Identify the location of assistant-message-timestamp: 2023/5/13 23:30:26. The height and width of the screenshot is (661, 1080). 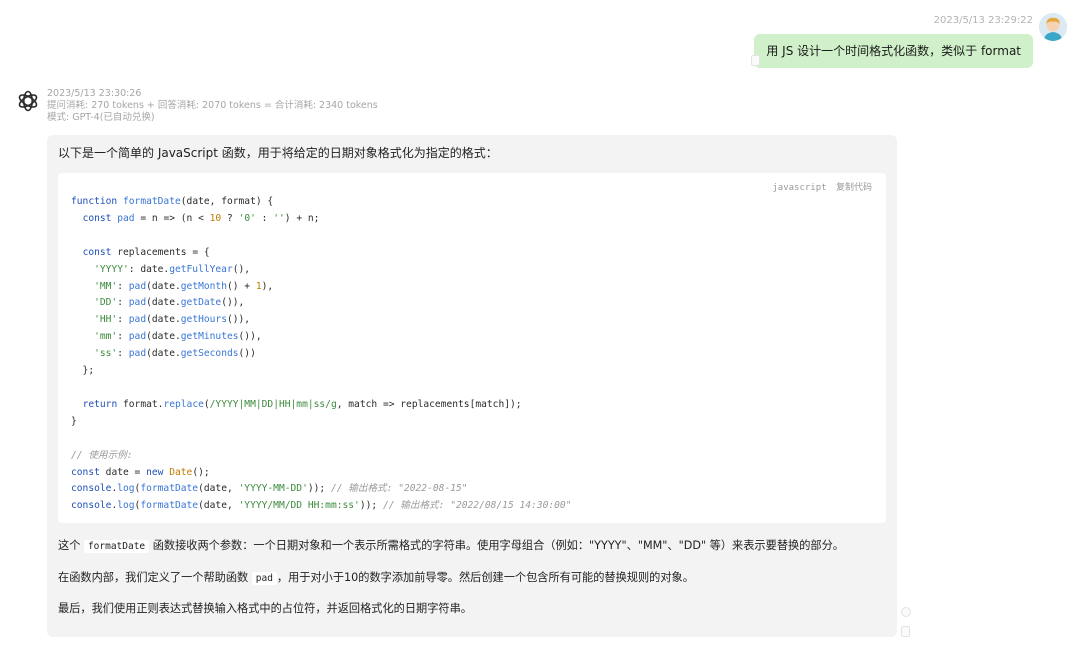
(94, 93).